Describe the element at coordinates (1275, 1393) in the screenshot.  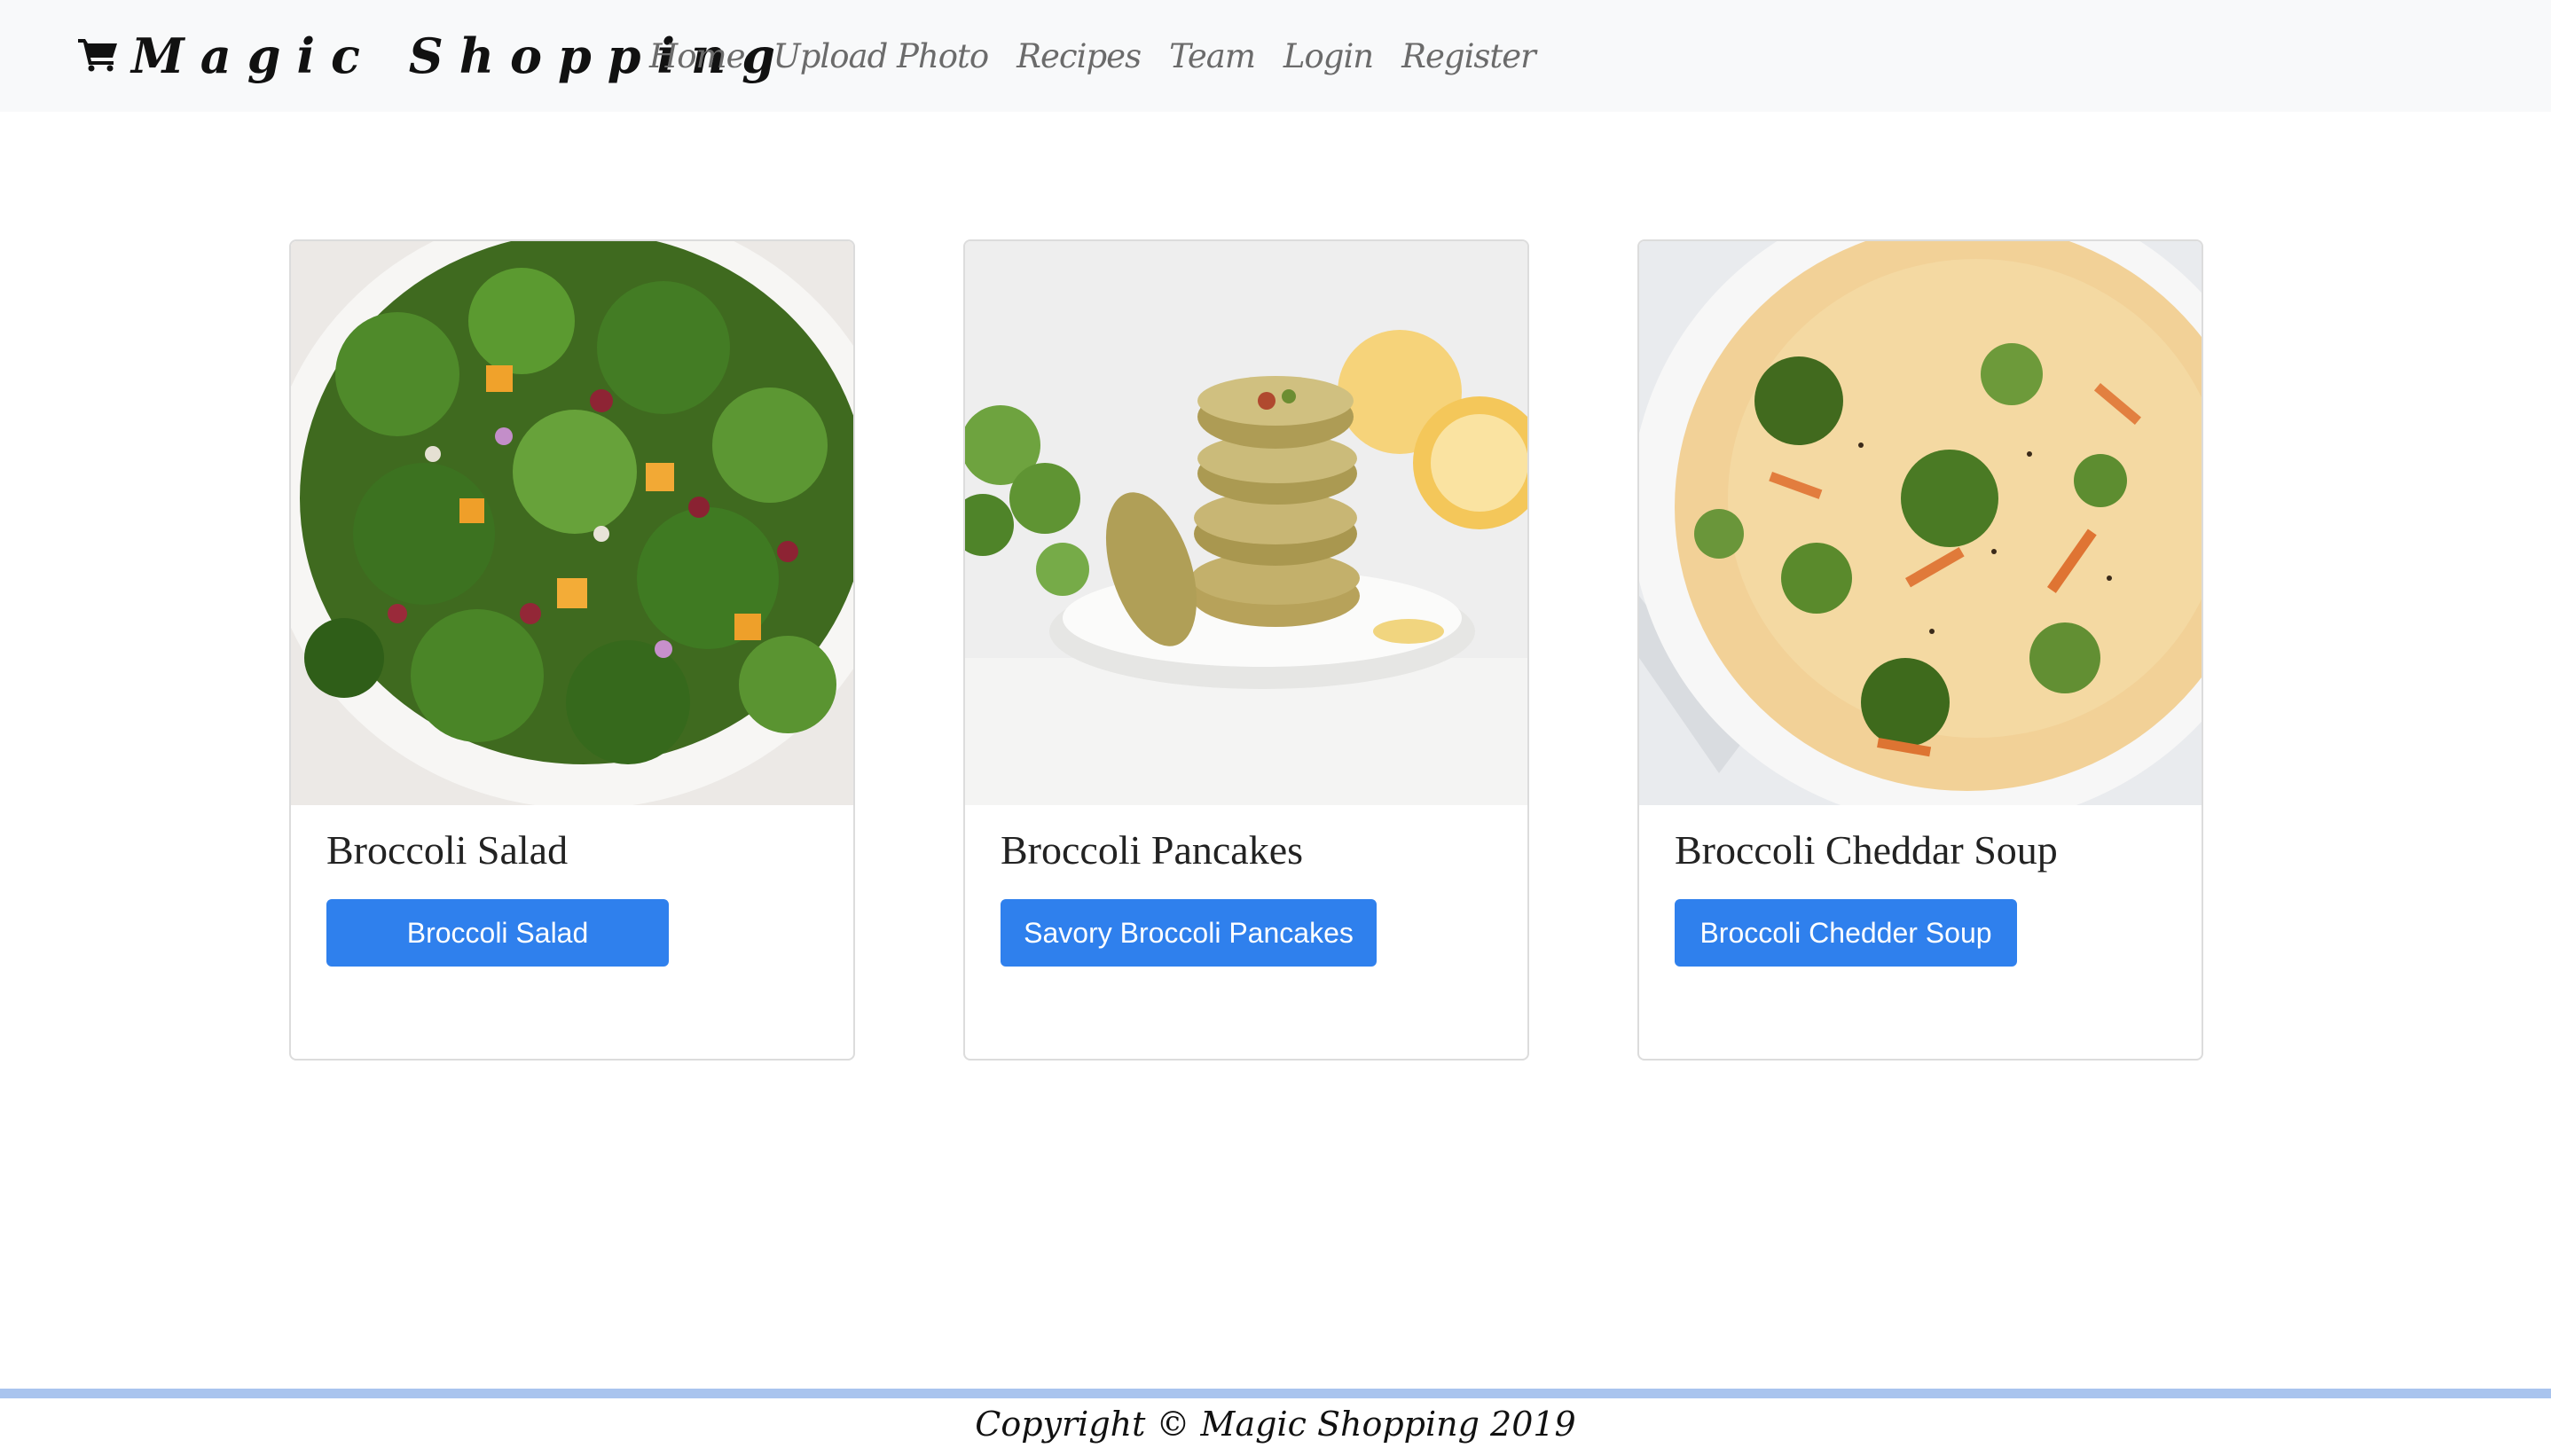
I see `footer-divider` at that location.